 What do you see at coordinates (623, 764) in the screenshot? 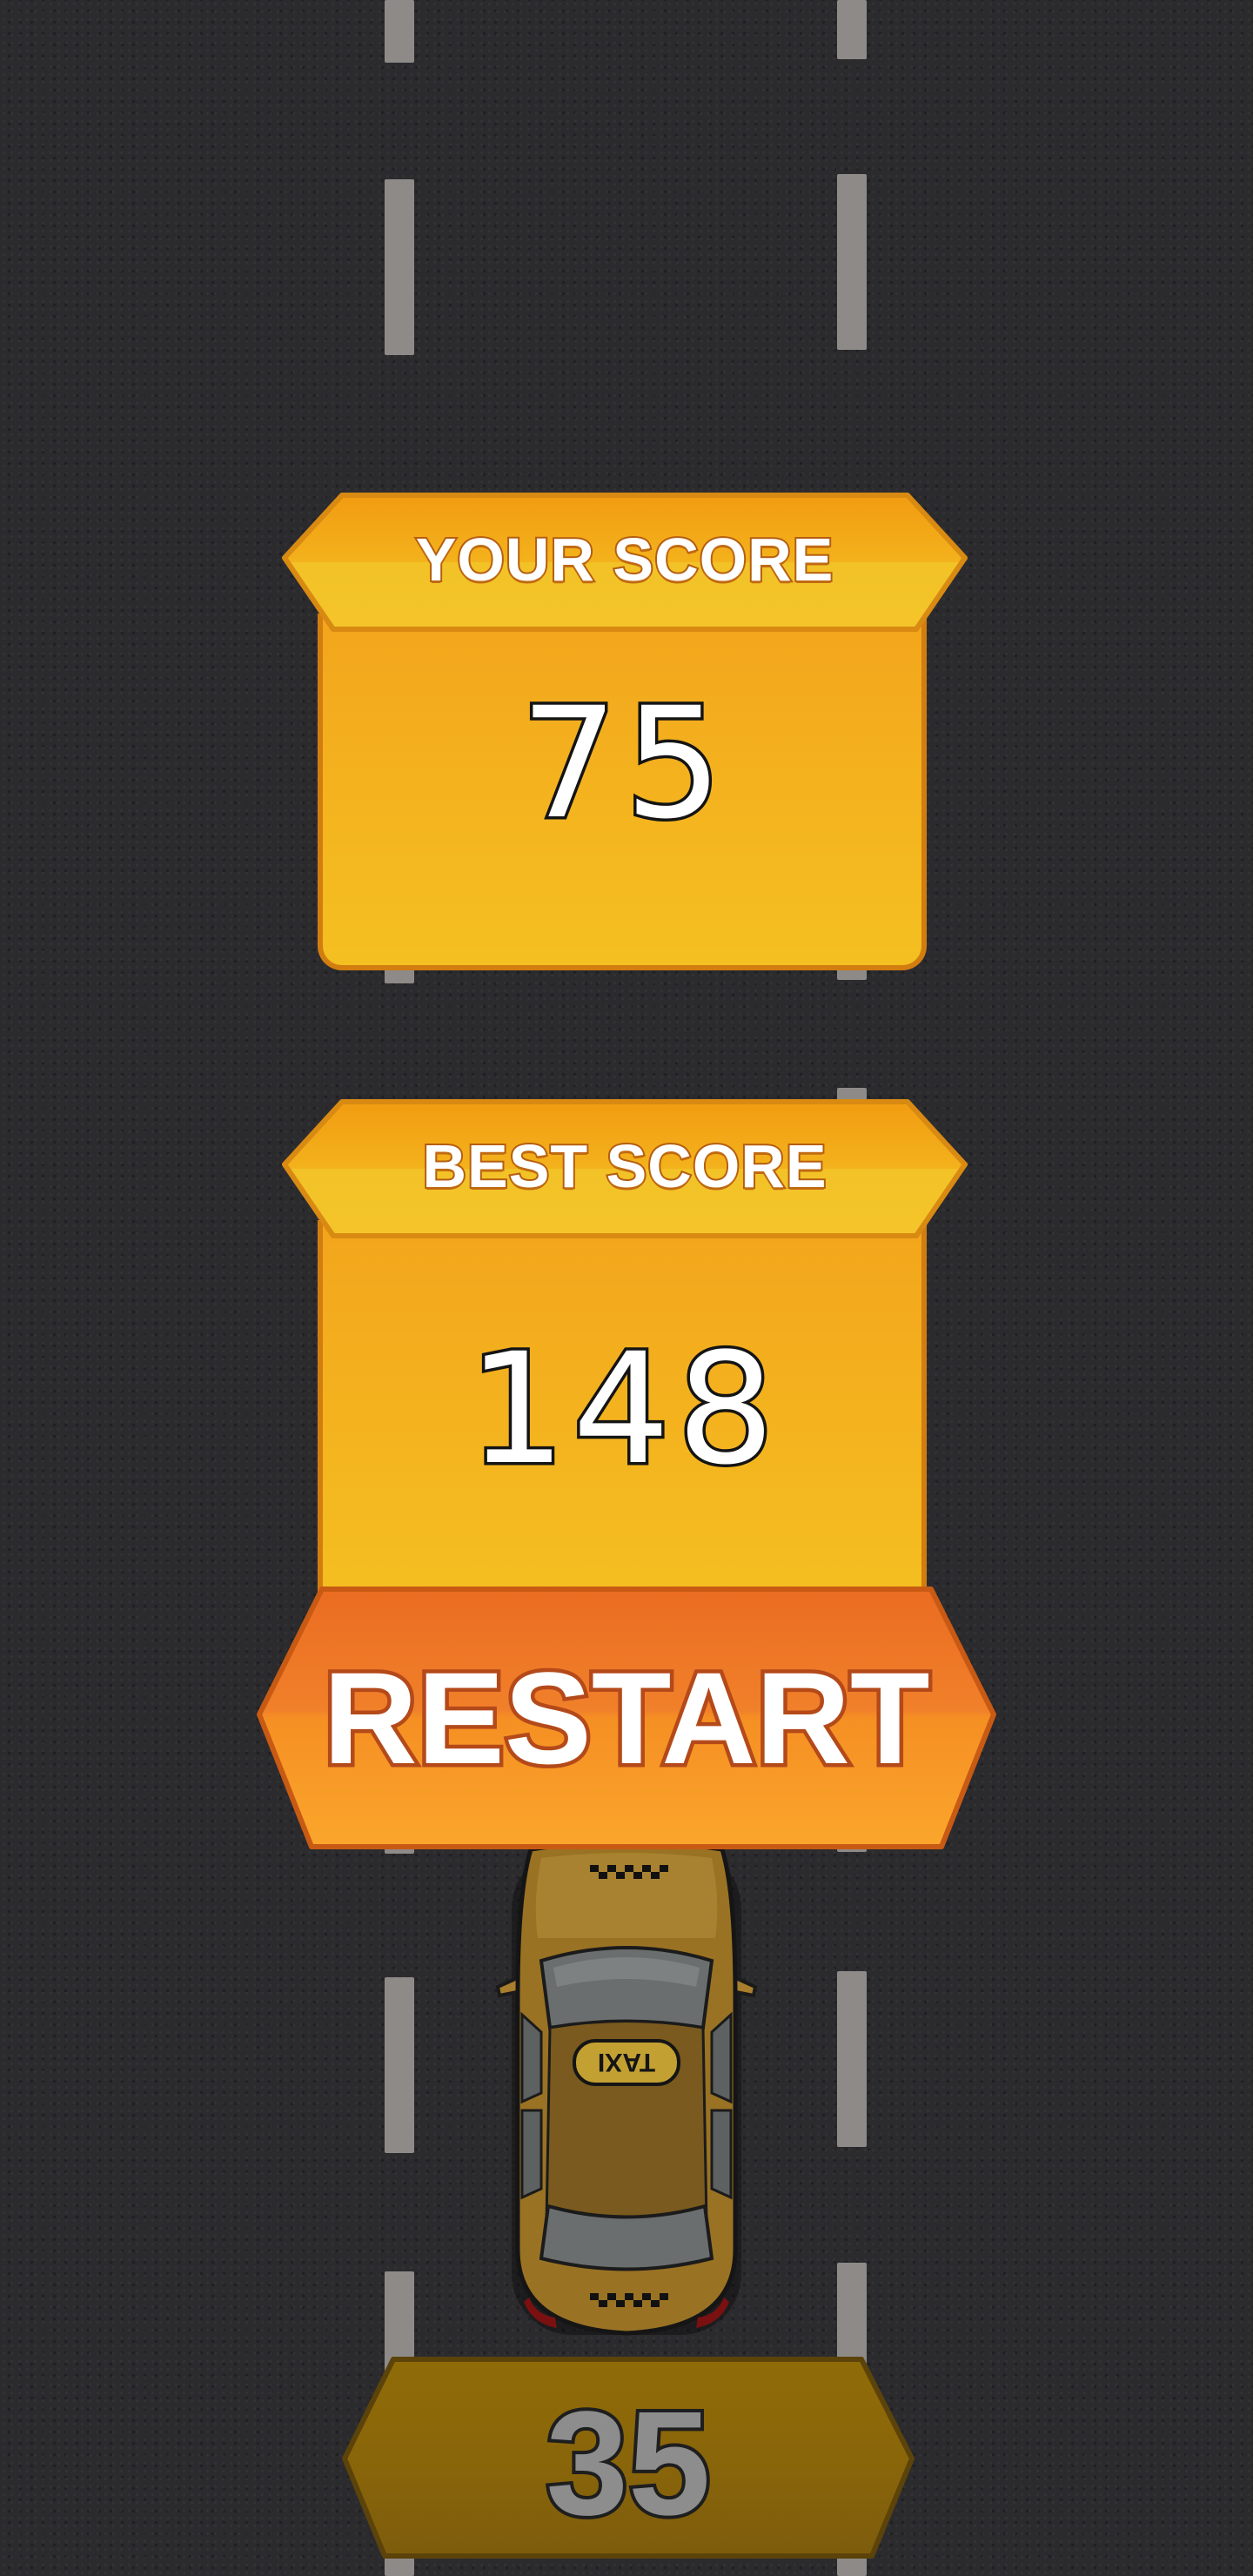
I see `your-score-value: 75` at bounding box center [623, 764].